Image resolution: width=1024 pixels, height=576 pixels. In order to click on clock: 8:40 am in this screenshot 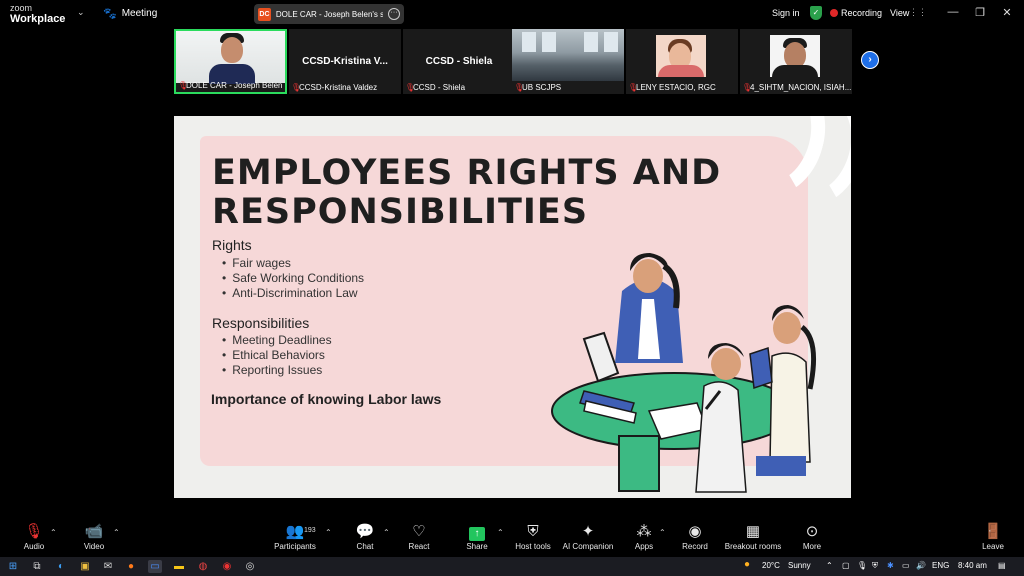, I will do `click(972, 565)`.